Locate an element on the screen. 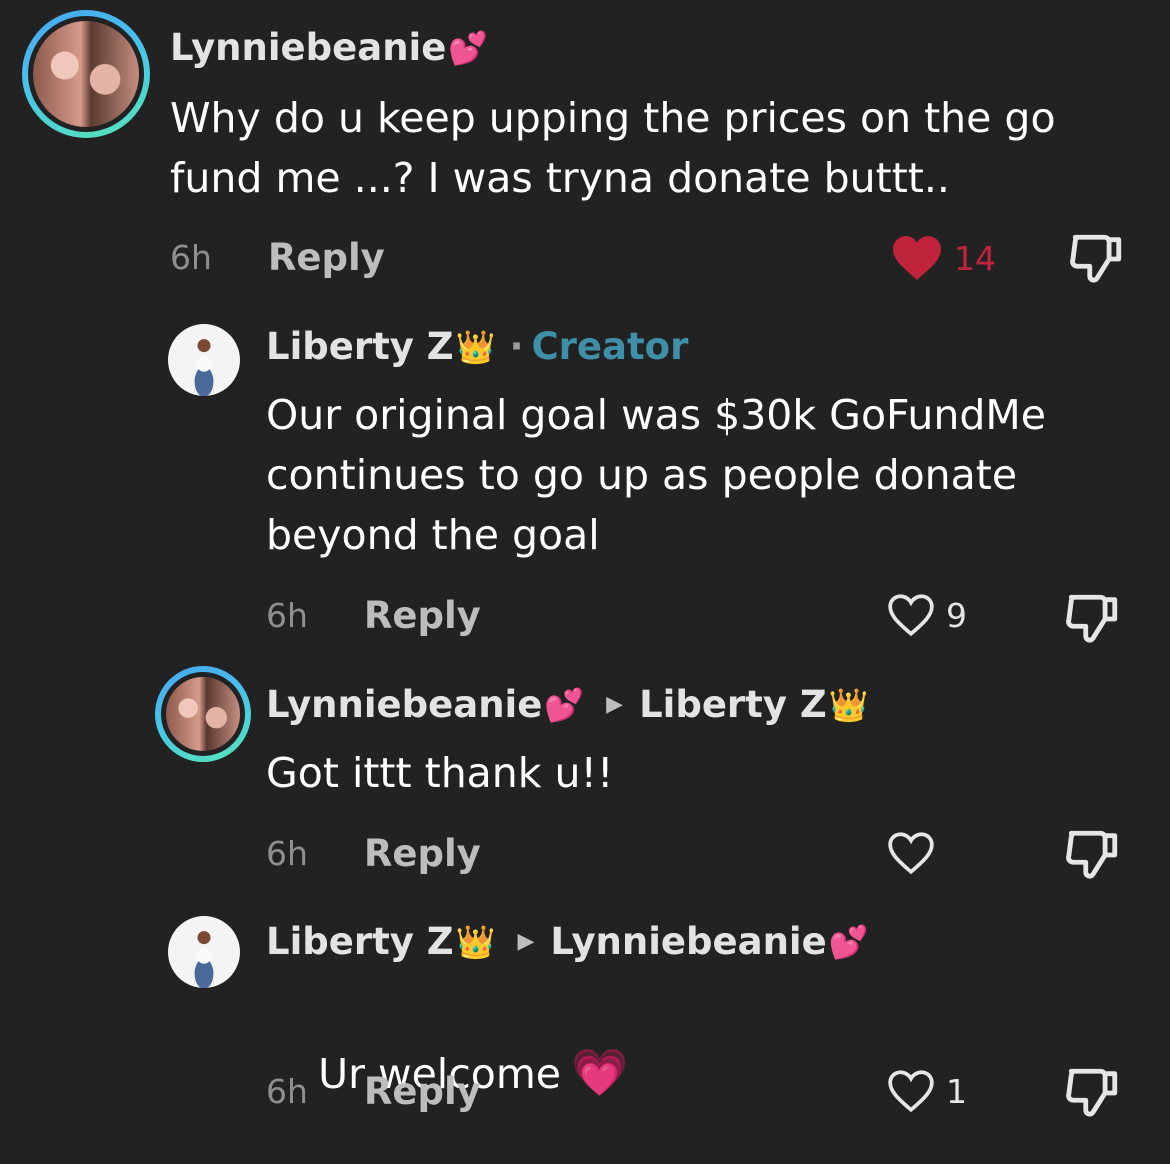 This screenshot has height=1164, width=1170. sparkling-heart-emoji: 💗 is located at coordinates (599, 1072).